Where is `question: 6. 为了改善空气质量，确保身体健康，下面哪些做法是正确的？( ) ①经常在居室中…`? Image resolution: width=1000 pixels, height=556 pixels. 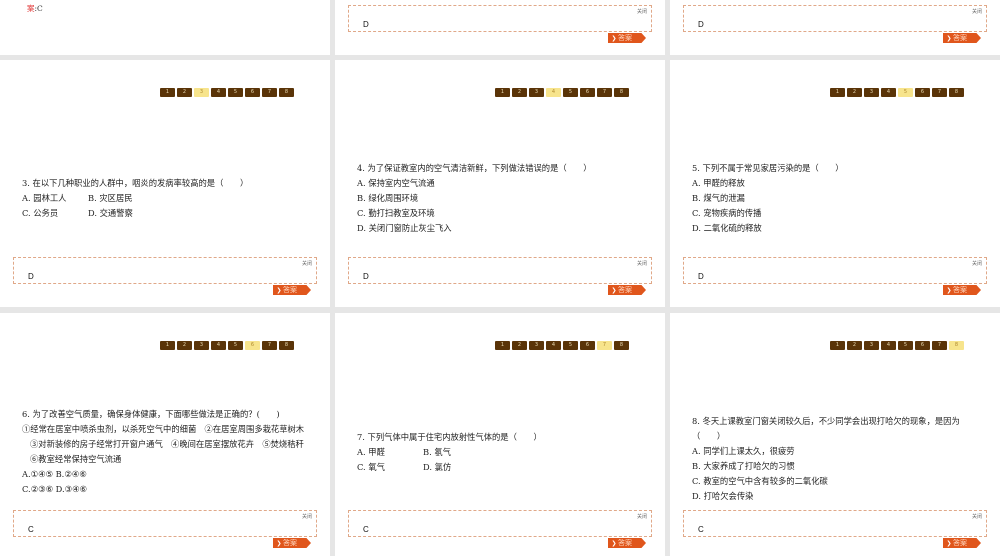
question: 6. 为了改善空气质量，确保身体健康，下面哪些做法是正确的？( ) ①经常在居室中… is located at coordinates (163, 452).